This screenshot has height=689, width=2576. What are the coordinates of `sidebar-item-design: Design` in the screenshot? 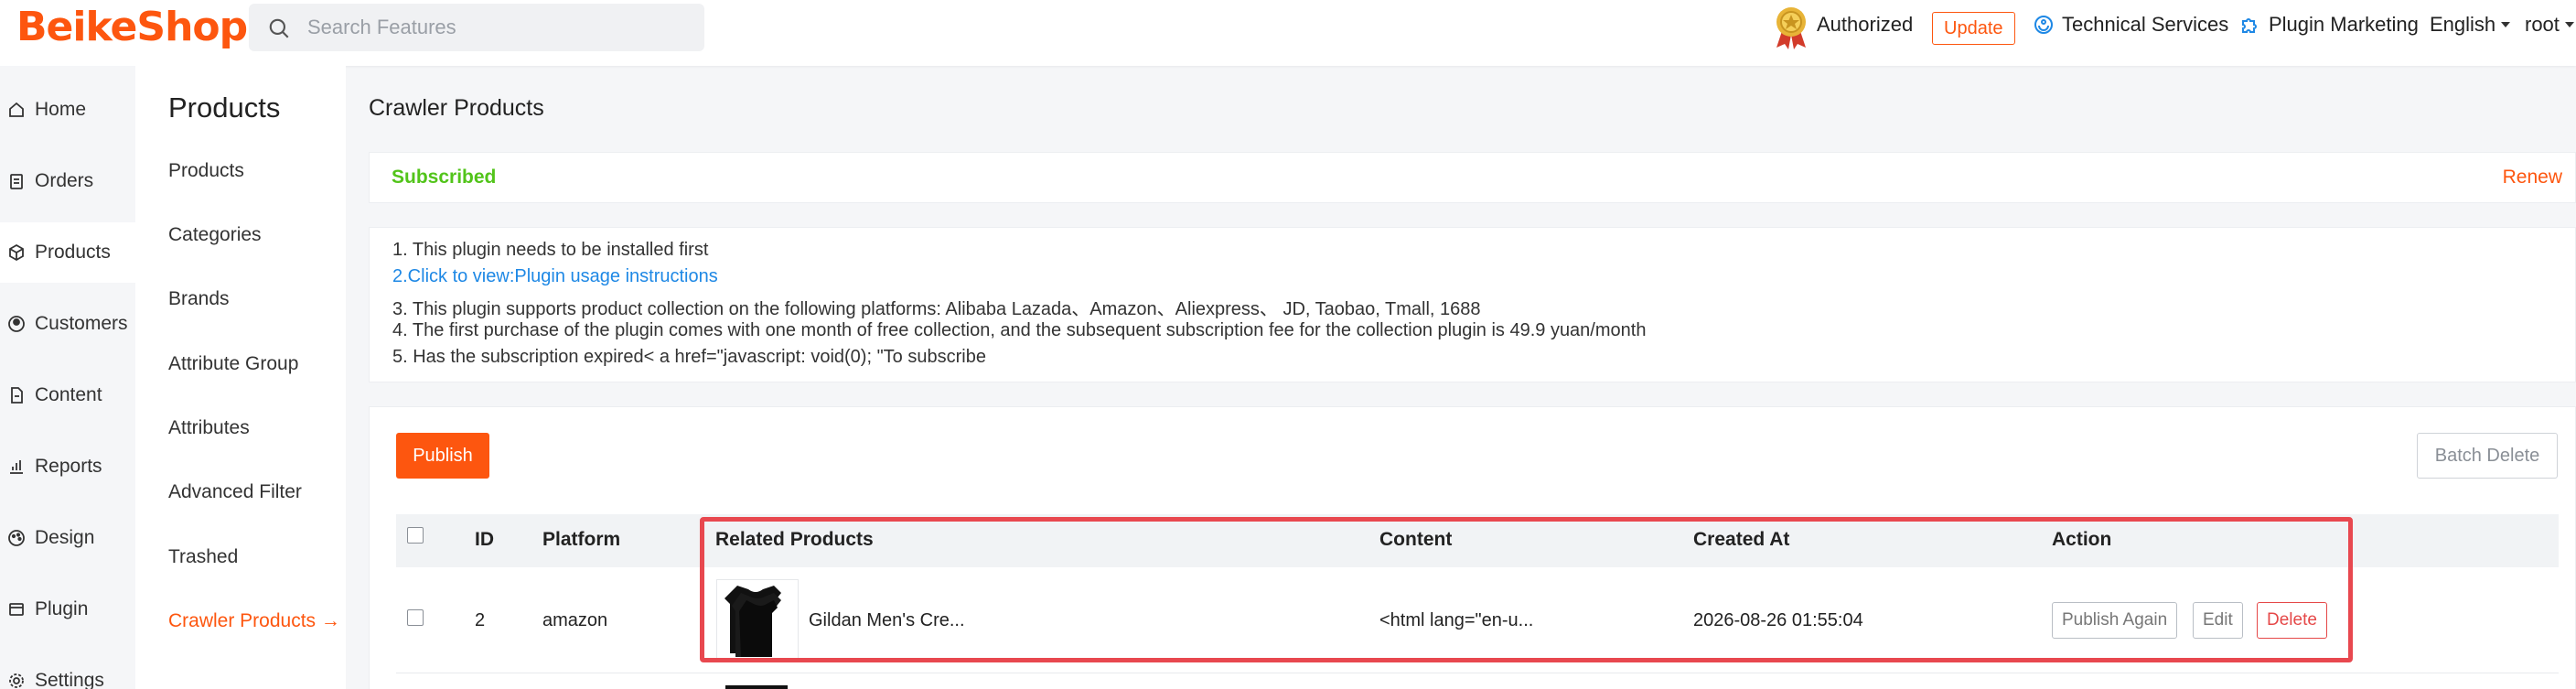 It's located at (67, 538).